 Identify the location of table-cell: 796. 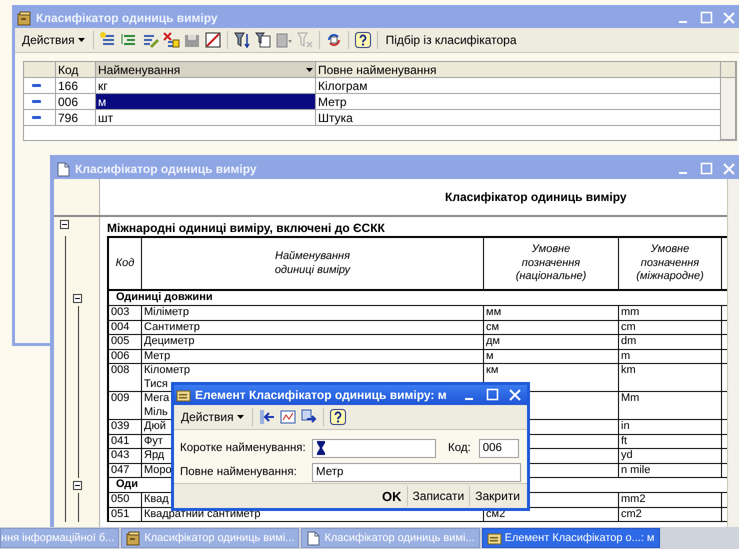
(76, 118).